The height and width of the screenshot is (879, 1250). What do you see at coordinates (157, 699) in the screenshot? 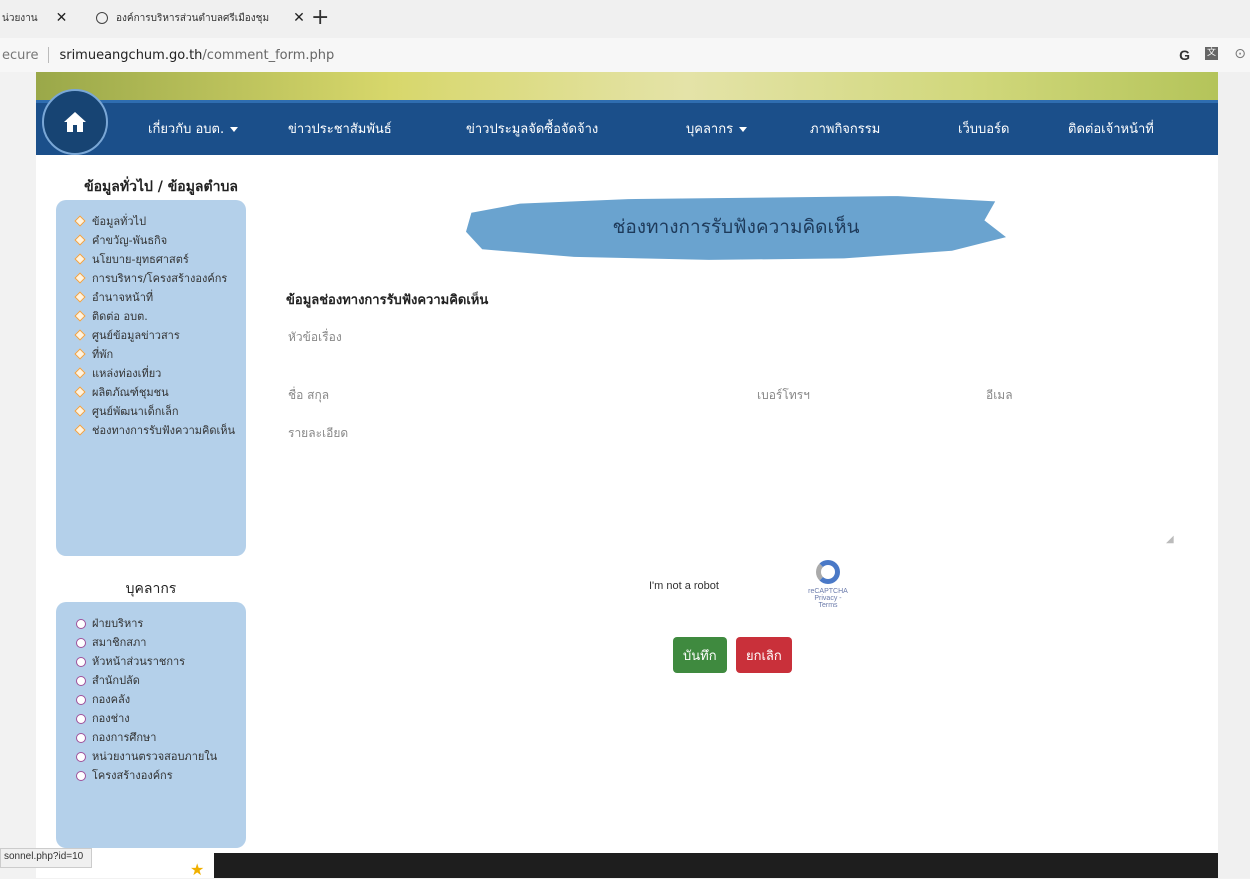
I see `sidebar-item-personnel: กองคลัง` at bounding box center [157, 699].